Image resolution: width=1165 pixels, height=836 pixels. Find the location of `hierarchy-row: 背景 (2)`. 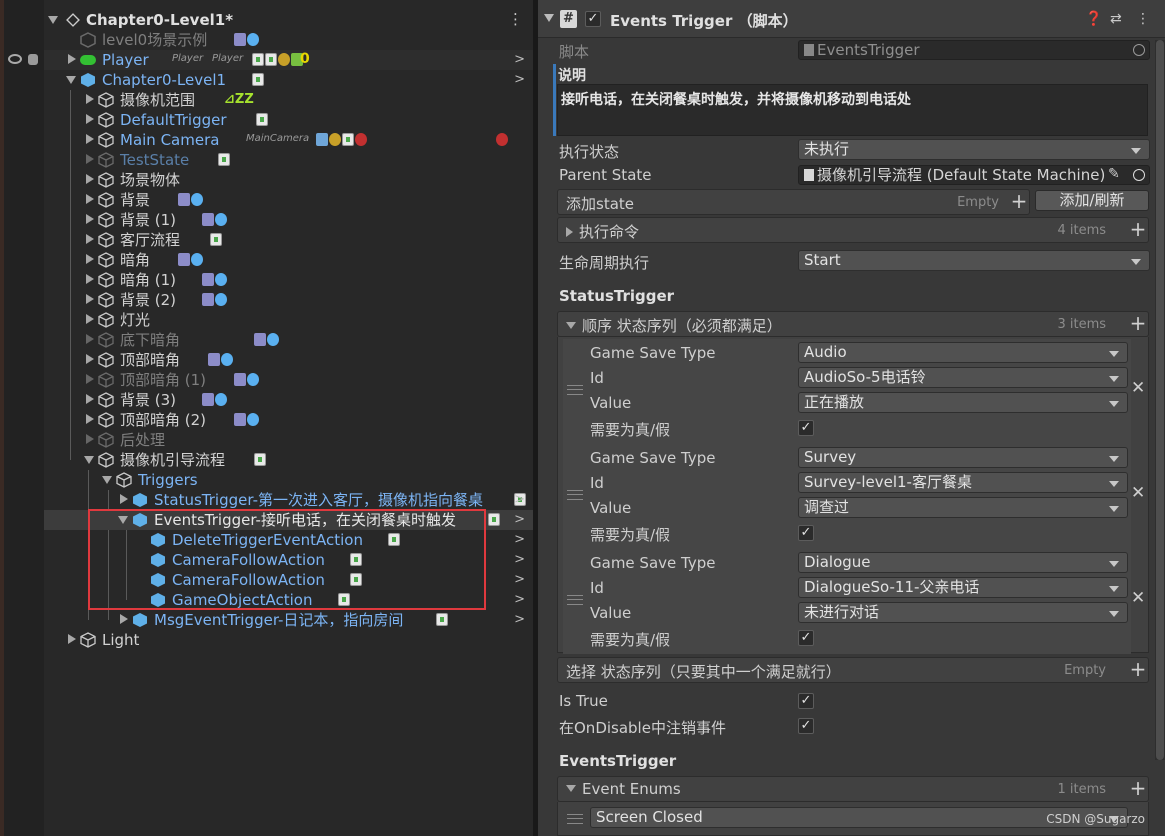

hierarchy-row: 背景 (2) is located at coordinates (288, 300).